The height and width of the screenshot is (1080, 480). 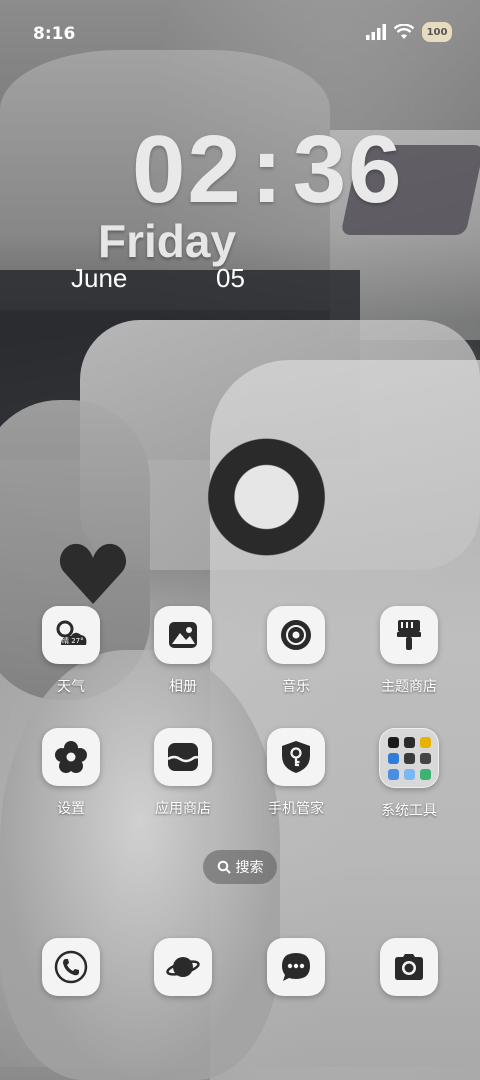 I want to click on dock-messages, so click(x=296, y=967).